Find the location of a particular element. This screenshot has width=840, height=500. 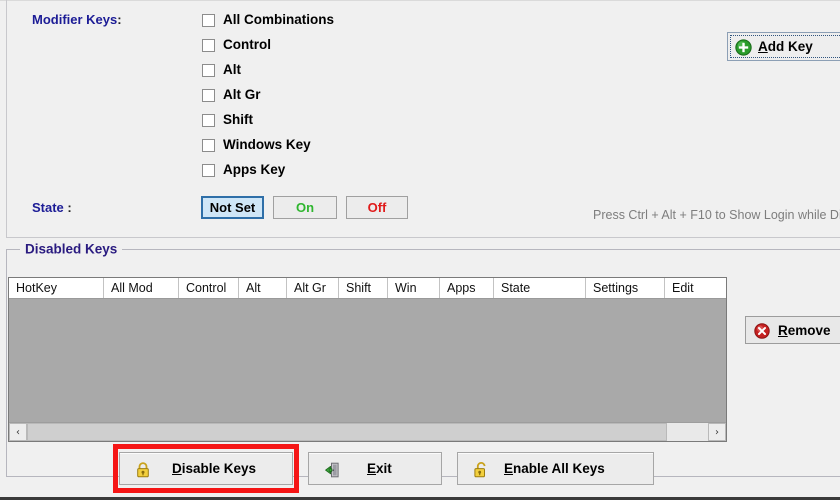

remove-label-rest: emove is located at coordinates (809, 330).